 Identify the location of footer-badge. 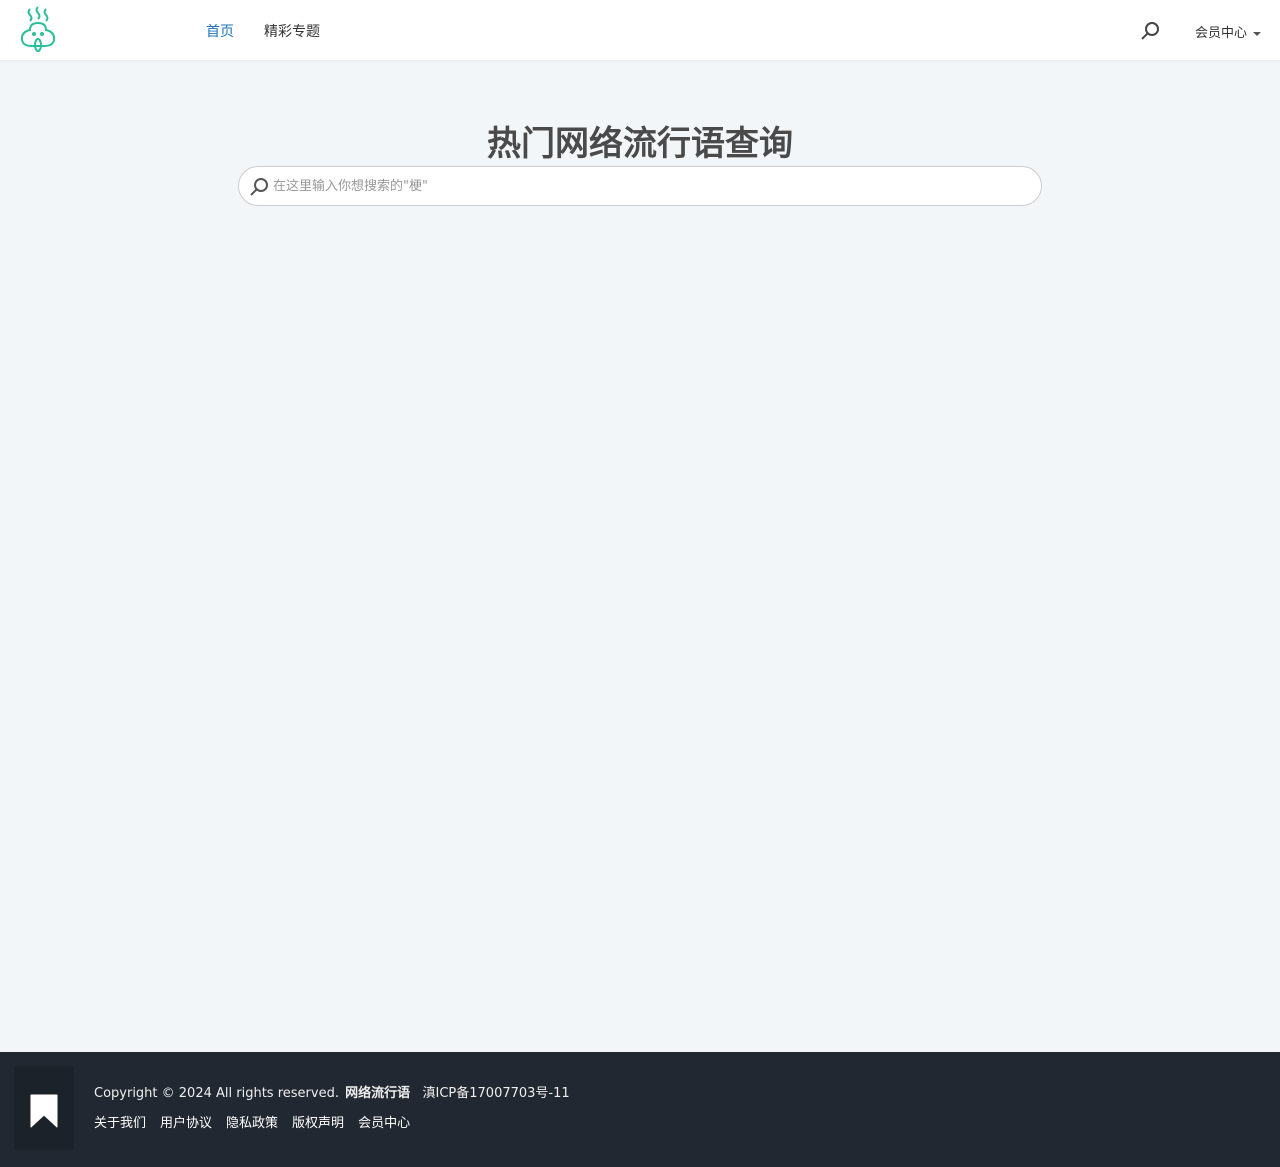
(44, 1108).